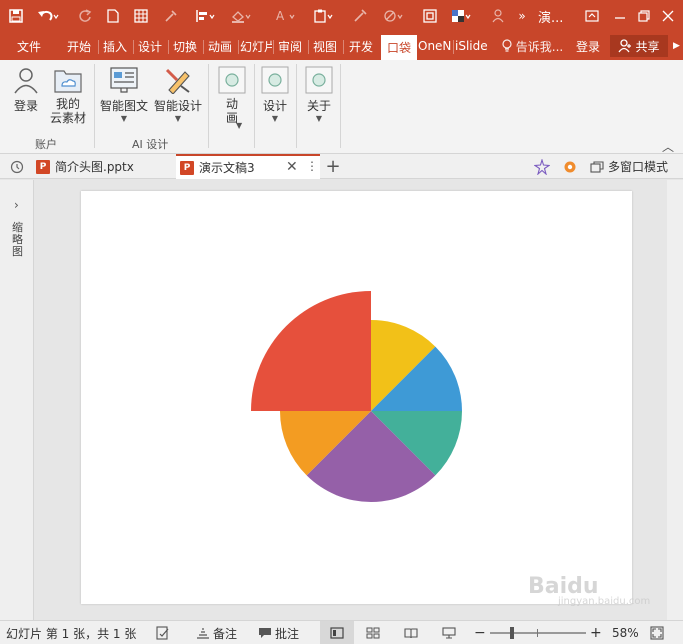  Describe the element at coordinates (657, 633) in the screenshot. I see `fit-slide-icon` at that location.